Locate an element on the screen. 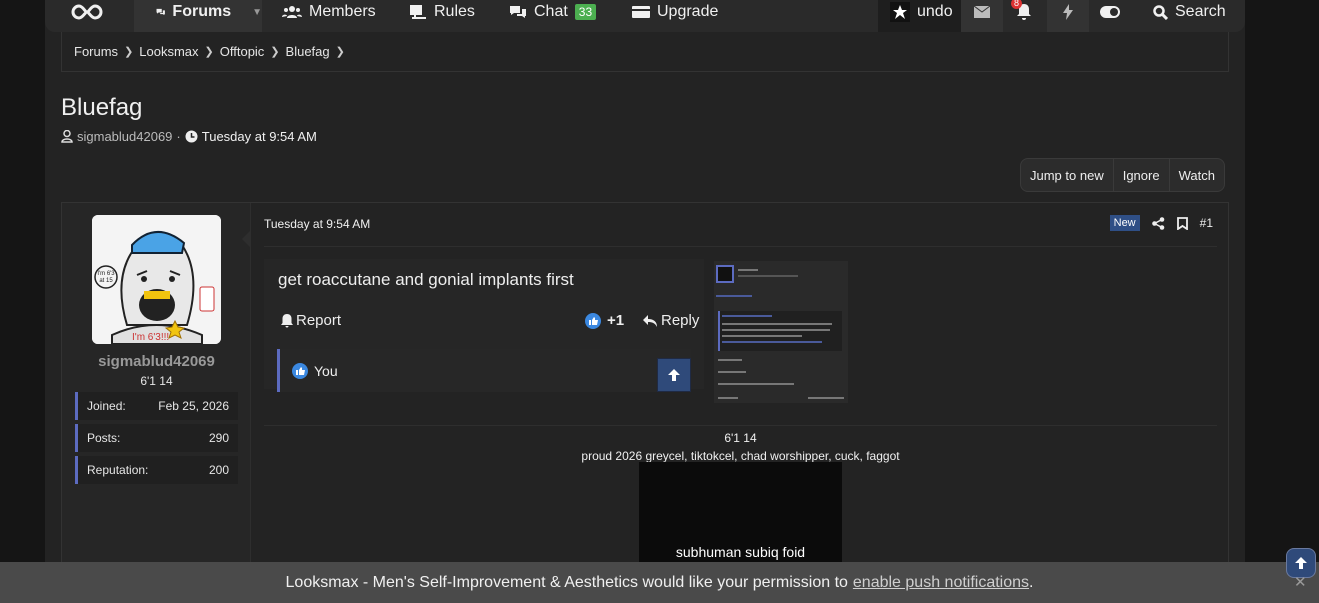 Image resolution: width=1319 pixels, height=603 pixels. avatar-caption-text: I'm 6'3!!! is located at coordinates (150, 337).